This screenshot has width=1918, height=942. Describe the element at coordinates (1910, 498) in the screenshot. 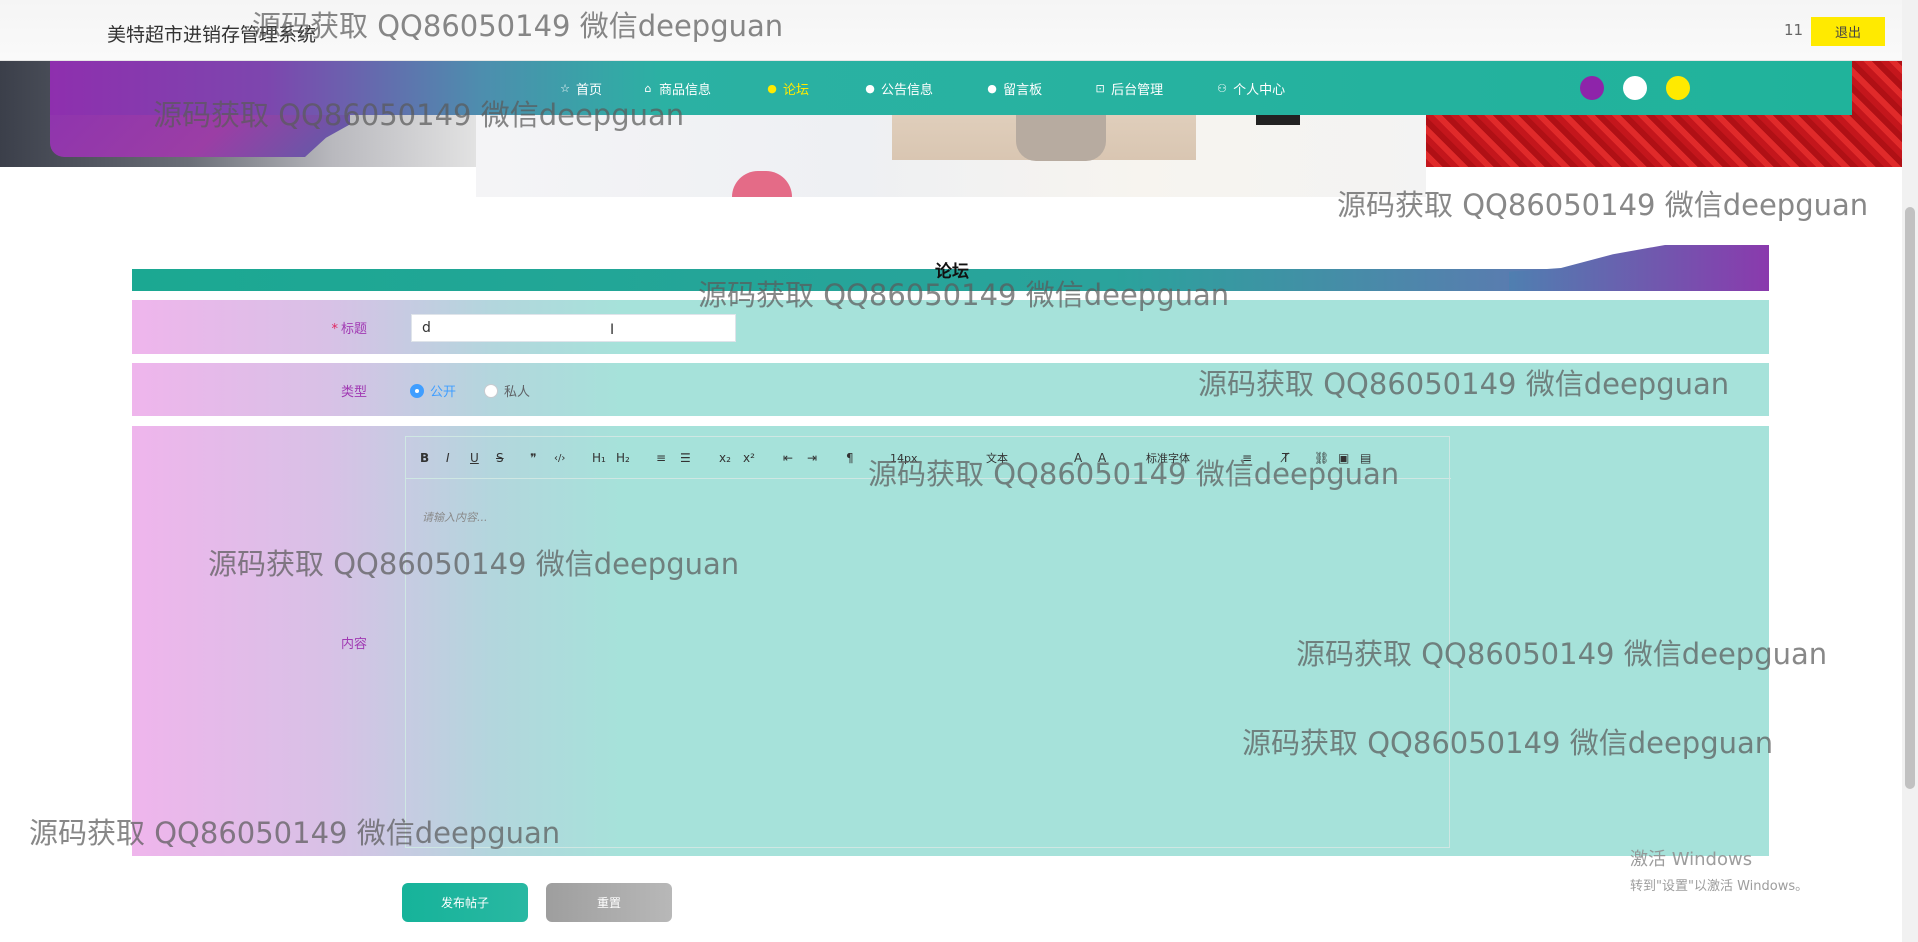

I see `scrollbar-thumb` at that location.